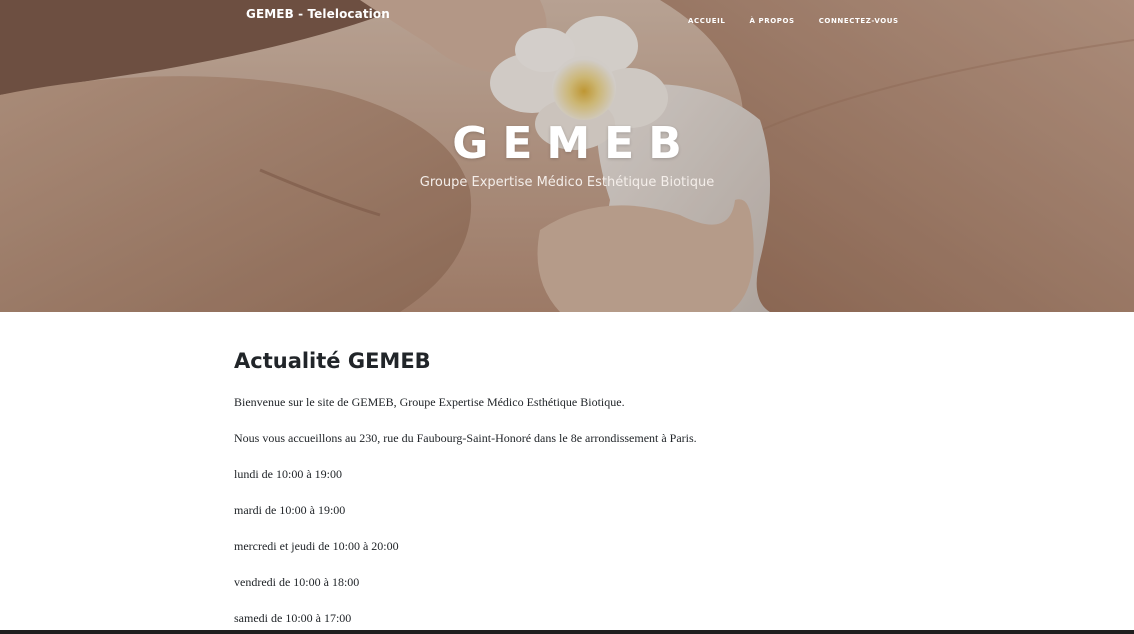 This screenshot has width=1134, height=634. I want to click on nav-item-a-propos: À PROPOS, so click(783, 19).